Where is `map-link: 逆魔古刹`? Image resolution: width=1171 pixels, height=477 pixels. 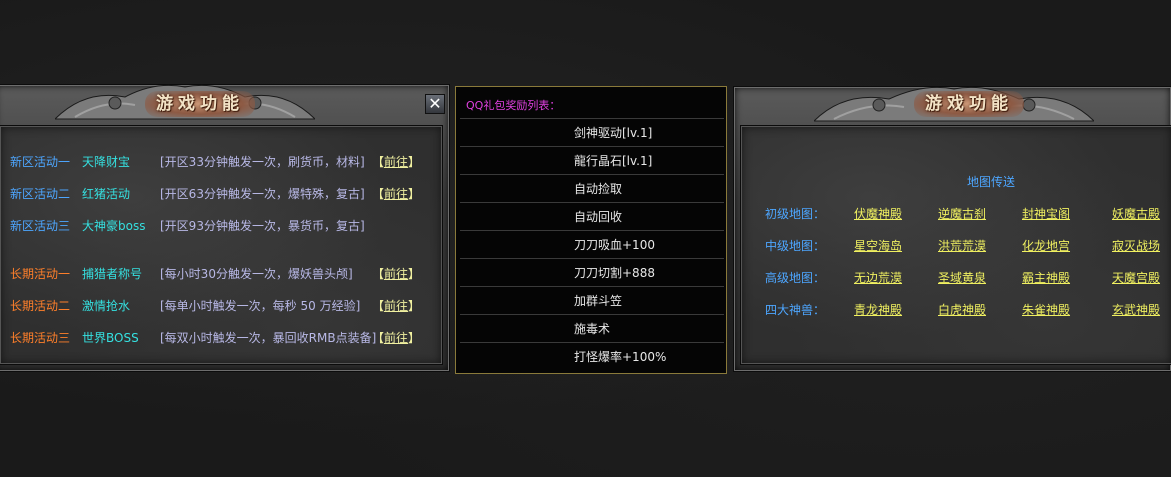 map-link: 逆魔古刹 is located at coordinates (962, 213).